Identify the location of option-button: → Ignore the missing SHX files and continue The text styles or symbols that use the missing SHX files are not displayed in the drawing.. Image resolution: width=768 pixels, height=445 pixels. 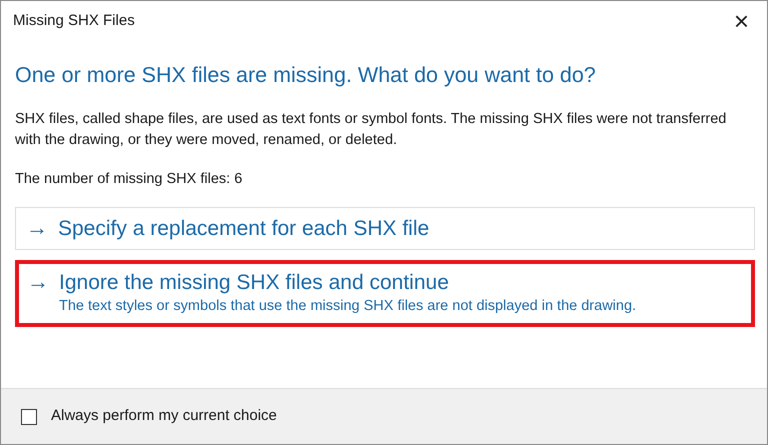
(385, 293).